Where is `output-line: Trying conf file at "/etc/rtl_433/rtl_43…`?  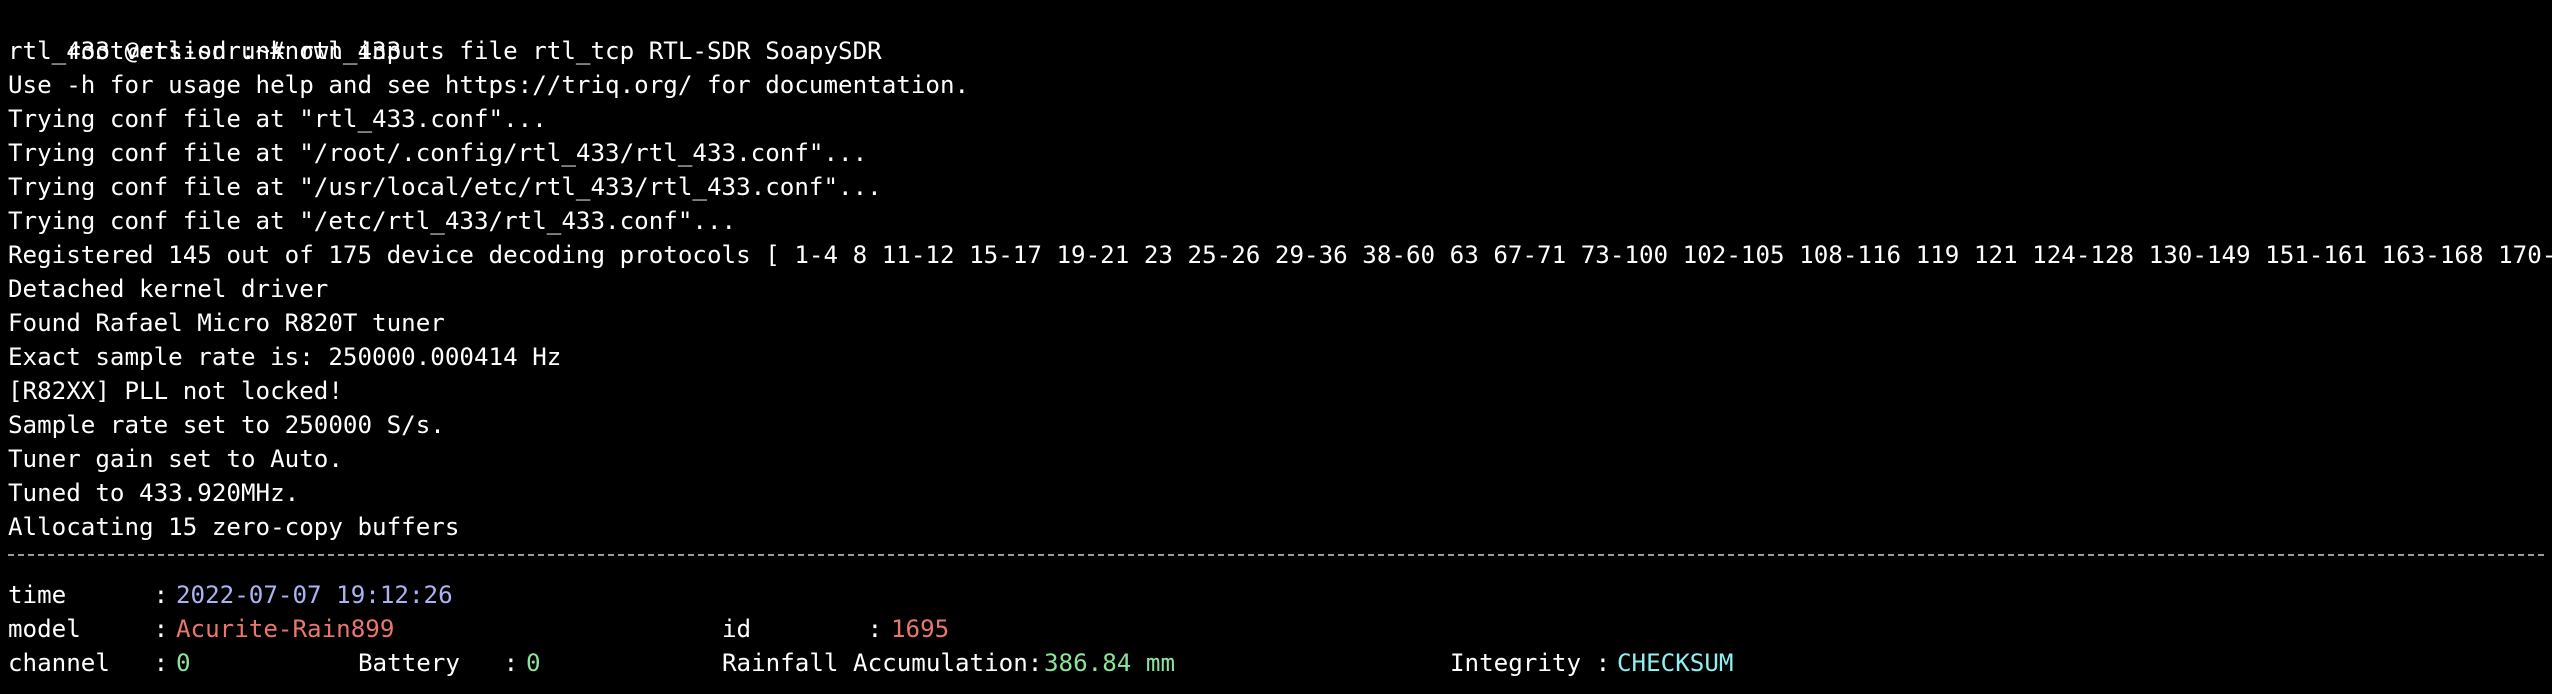 output-line: Trying conf file at "/etc/rtl_433/rtl_43… is located at coordinates (372, 221).